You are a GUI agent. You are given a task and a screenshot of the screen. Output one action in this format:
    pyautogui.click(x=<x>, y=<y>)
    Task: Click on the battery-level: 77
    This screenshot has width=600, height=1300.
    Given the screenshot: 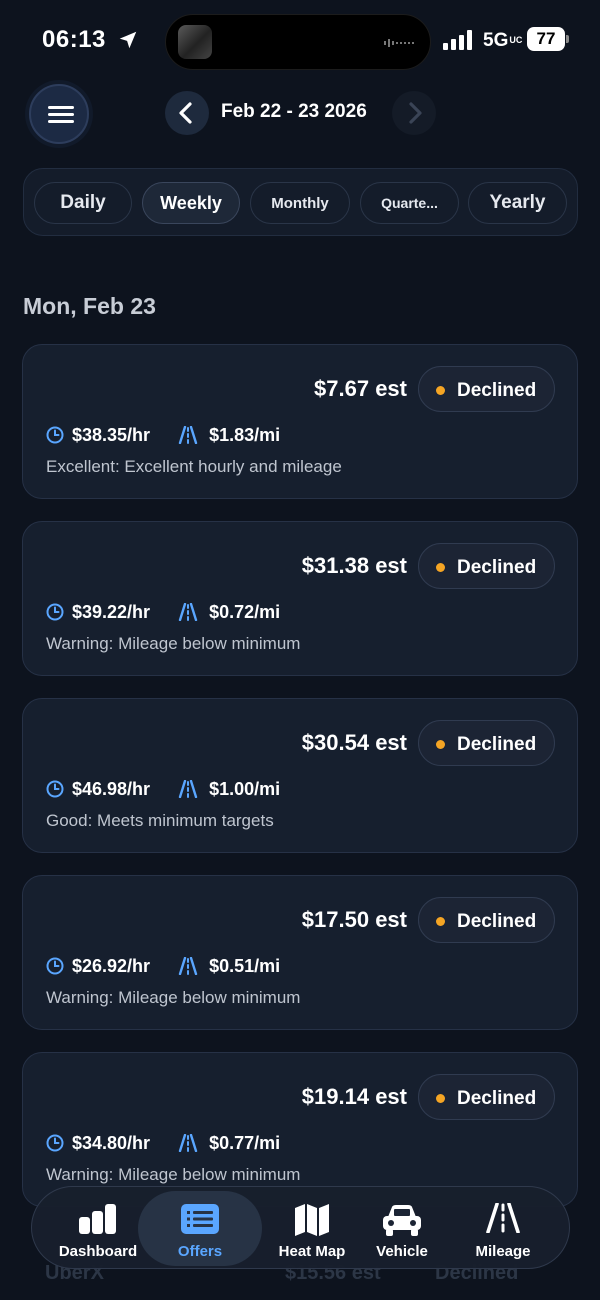 What is the action you would take?
    pyautogui.click(x=546, y=39)
    